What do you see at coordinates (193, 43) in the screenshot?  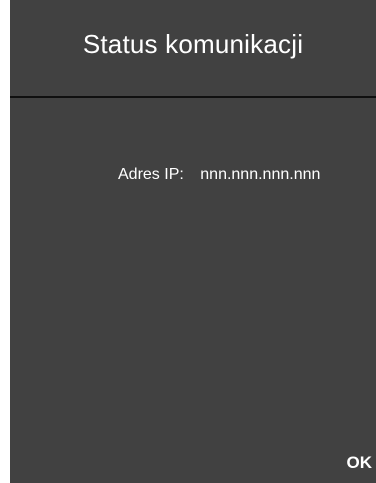 I see `page-title: Status komunikacji` at bounding box center [193, 43].